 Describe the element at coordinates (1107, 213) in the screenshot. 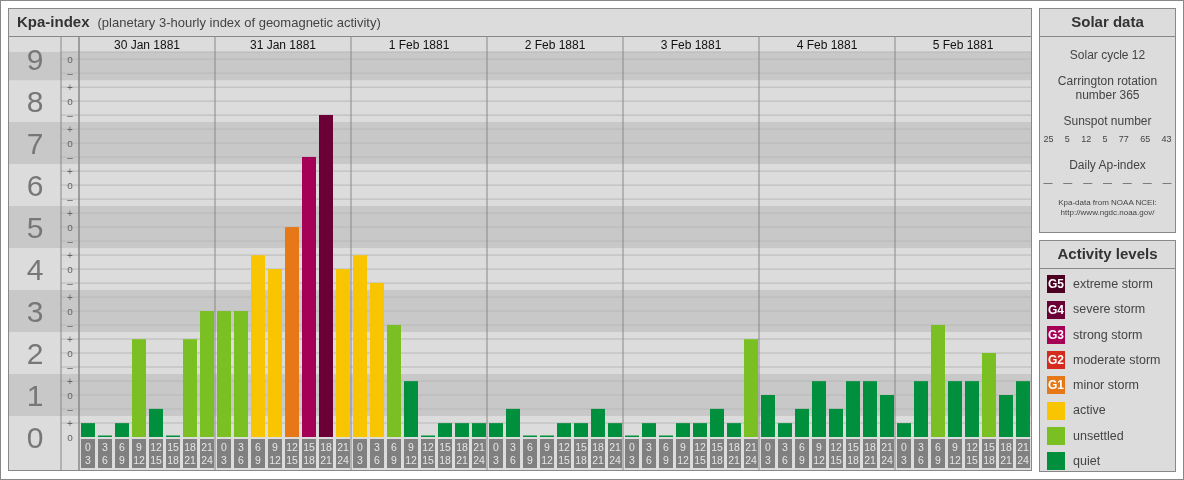

I see `source-url: http://www.ngdc.noaa.gov/` at that location.